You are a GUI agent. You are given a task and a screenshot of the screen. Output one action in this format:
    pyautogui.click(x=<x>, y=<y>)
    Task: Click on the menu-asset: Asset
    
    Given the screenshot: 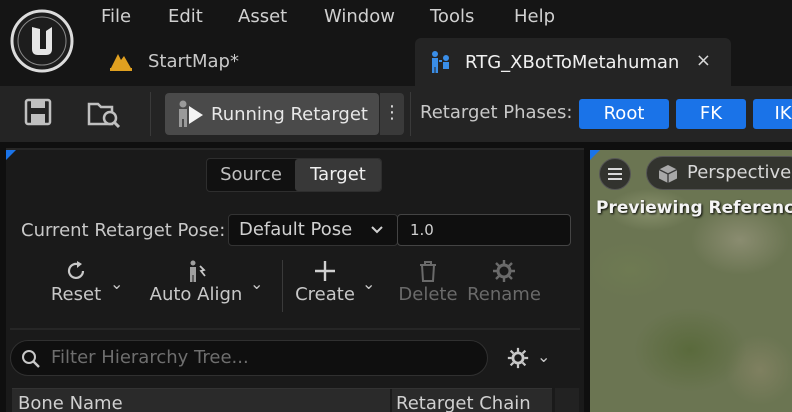 What is the action you would take?
    pyautogui.click(x=262, y=16)
    